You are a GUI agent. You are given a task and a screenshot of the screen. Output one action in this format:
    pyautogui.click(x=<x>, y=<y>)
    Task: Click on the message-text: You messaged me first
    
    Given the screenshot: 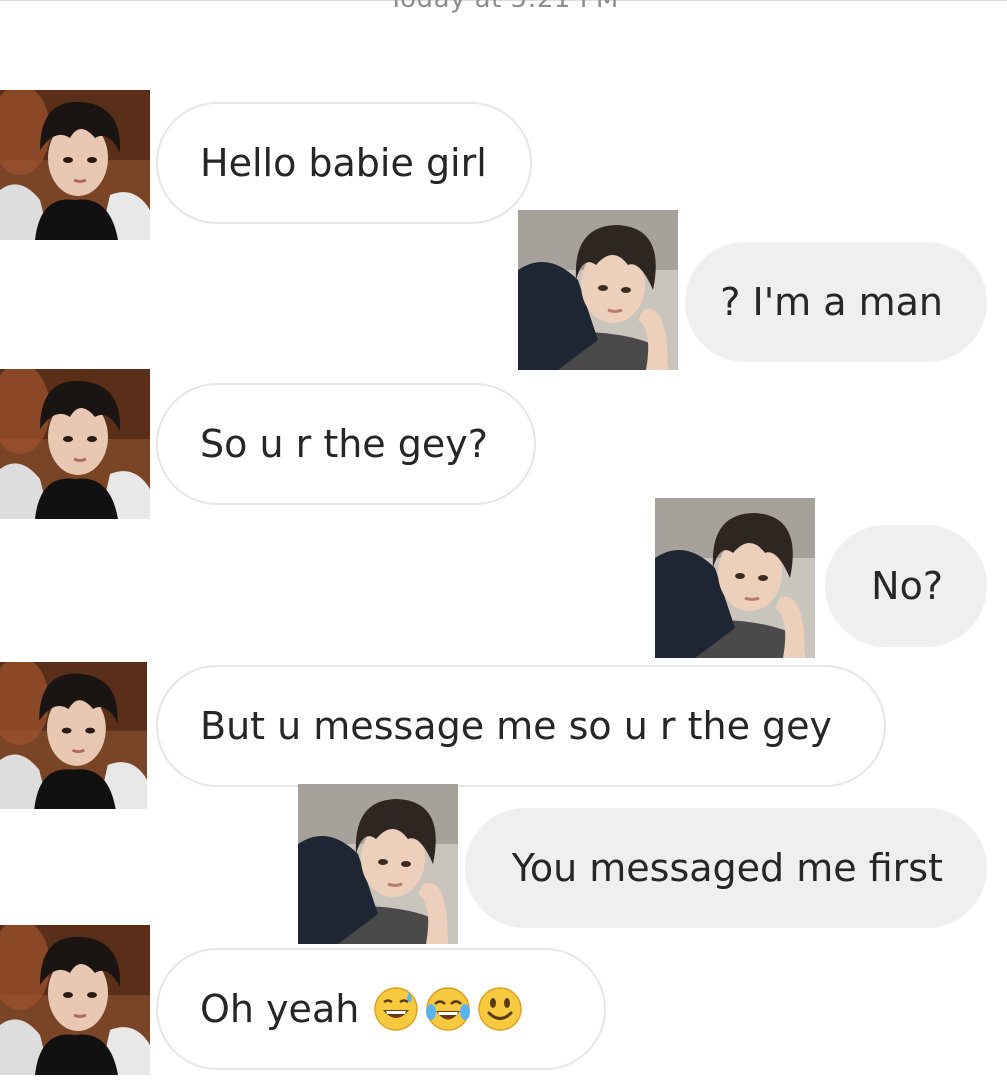 What is the action you would take?
    pyautogui.click(x=727, y=868)
    